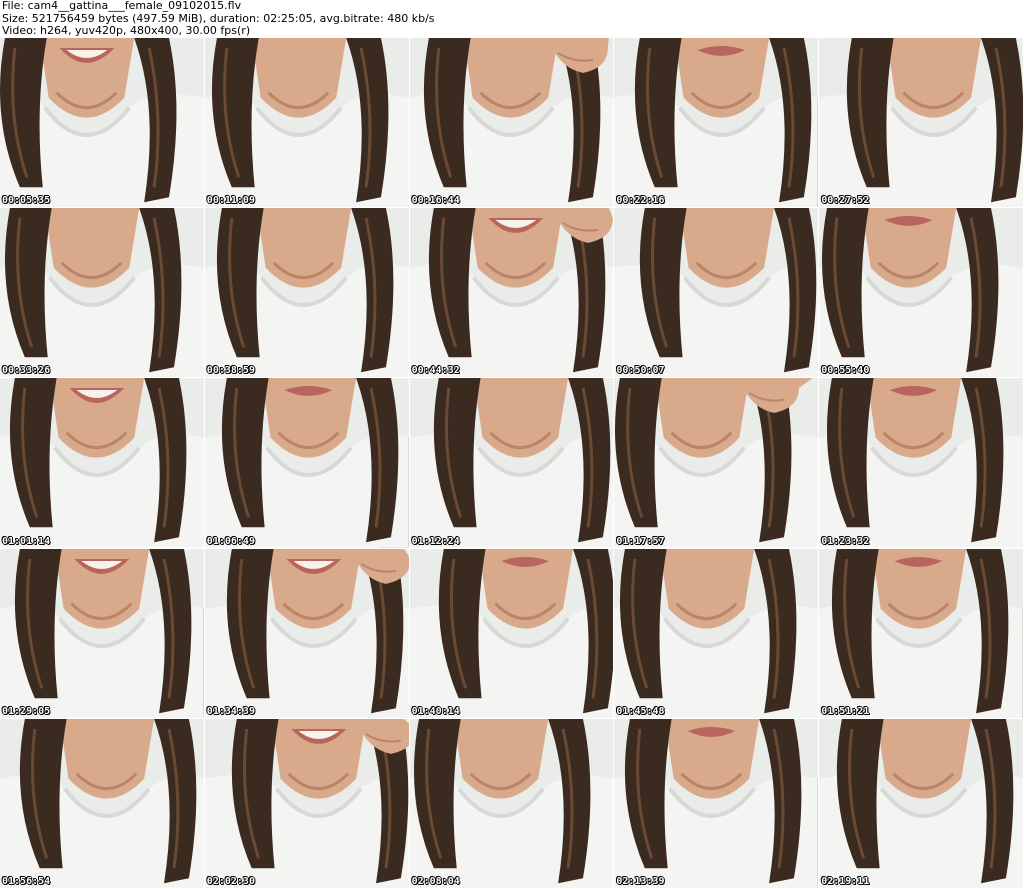 This screenshot has width=1024, height=889. Describe the element at coordinates (26, 201) in the screenshot. I see `thumbnail-timestamp: 00:05:35` at that location.